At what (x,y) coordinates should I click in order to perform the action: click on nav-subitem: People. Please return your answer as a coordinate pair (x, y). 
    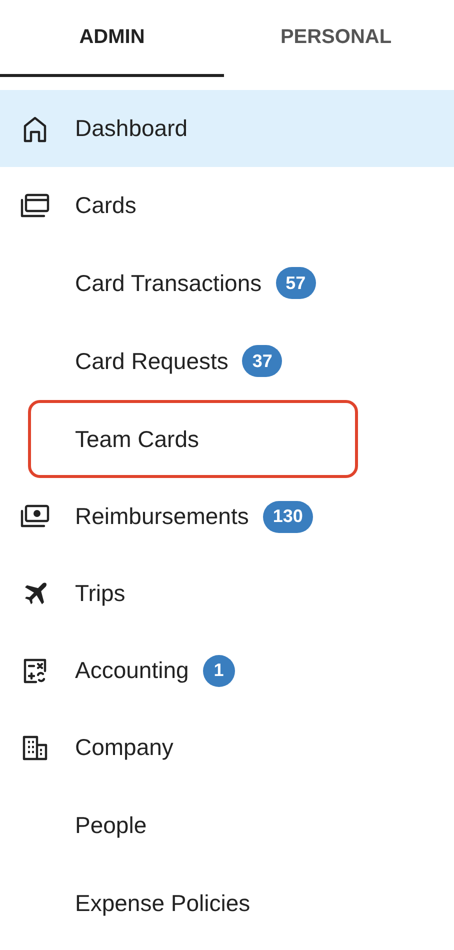
    Looking at the image, I should click on (193, 825).